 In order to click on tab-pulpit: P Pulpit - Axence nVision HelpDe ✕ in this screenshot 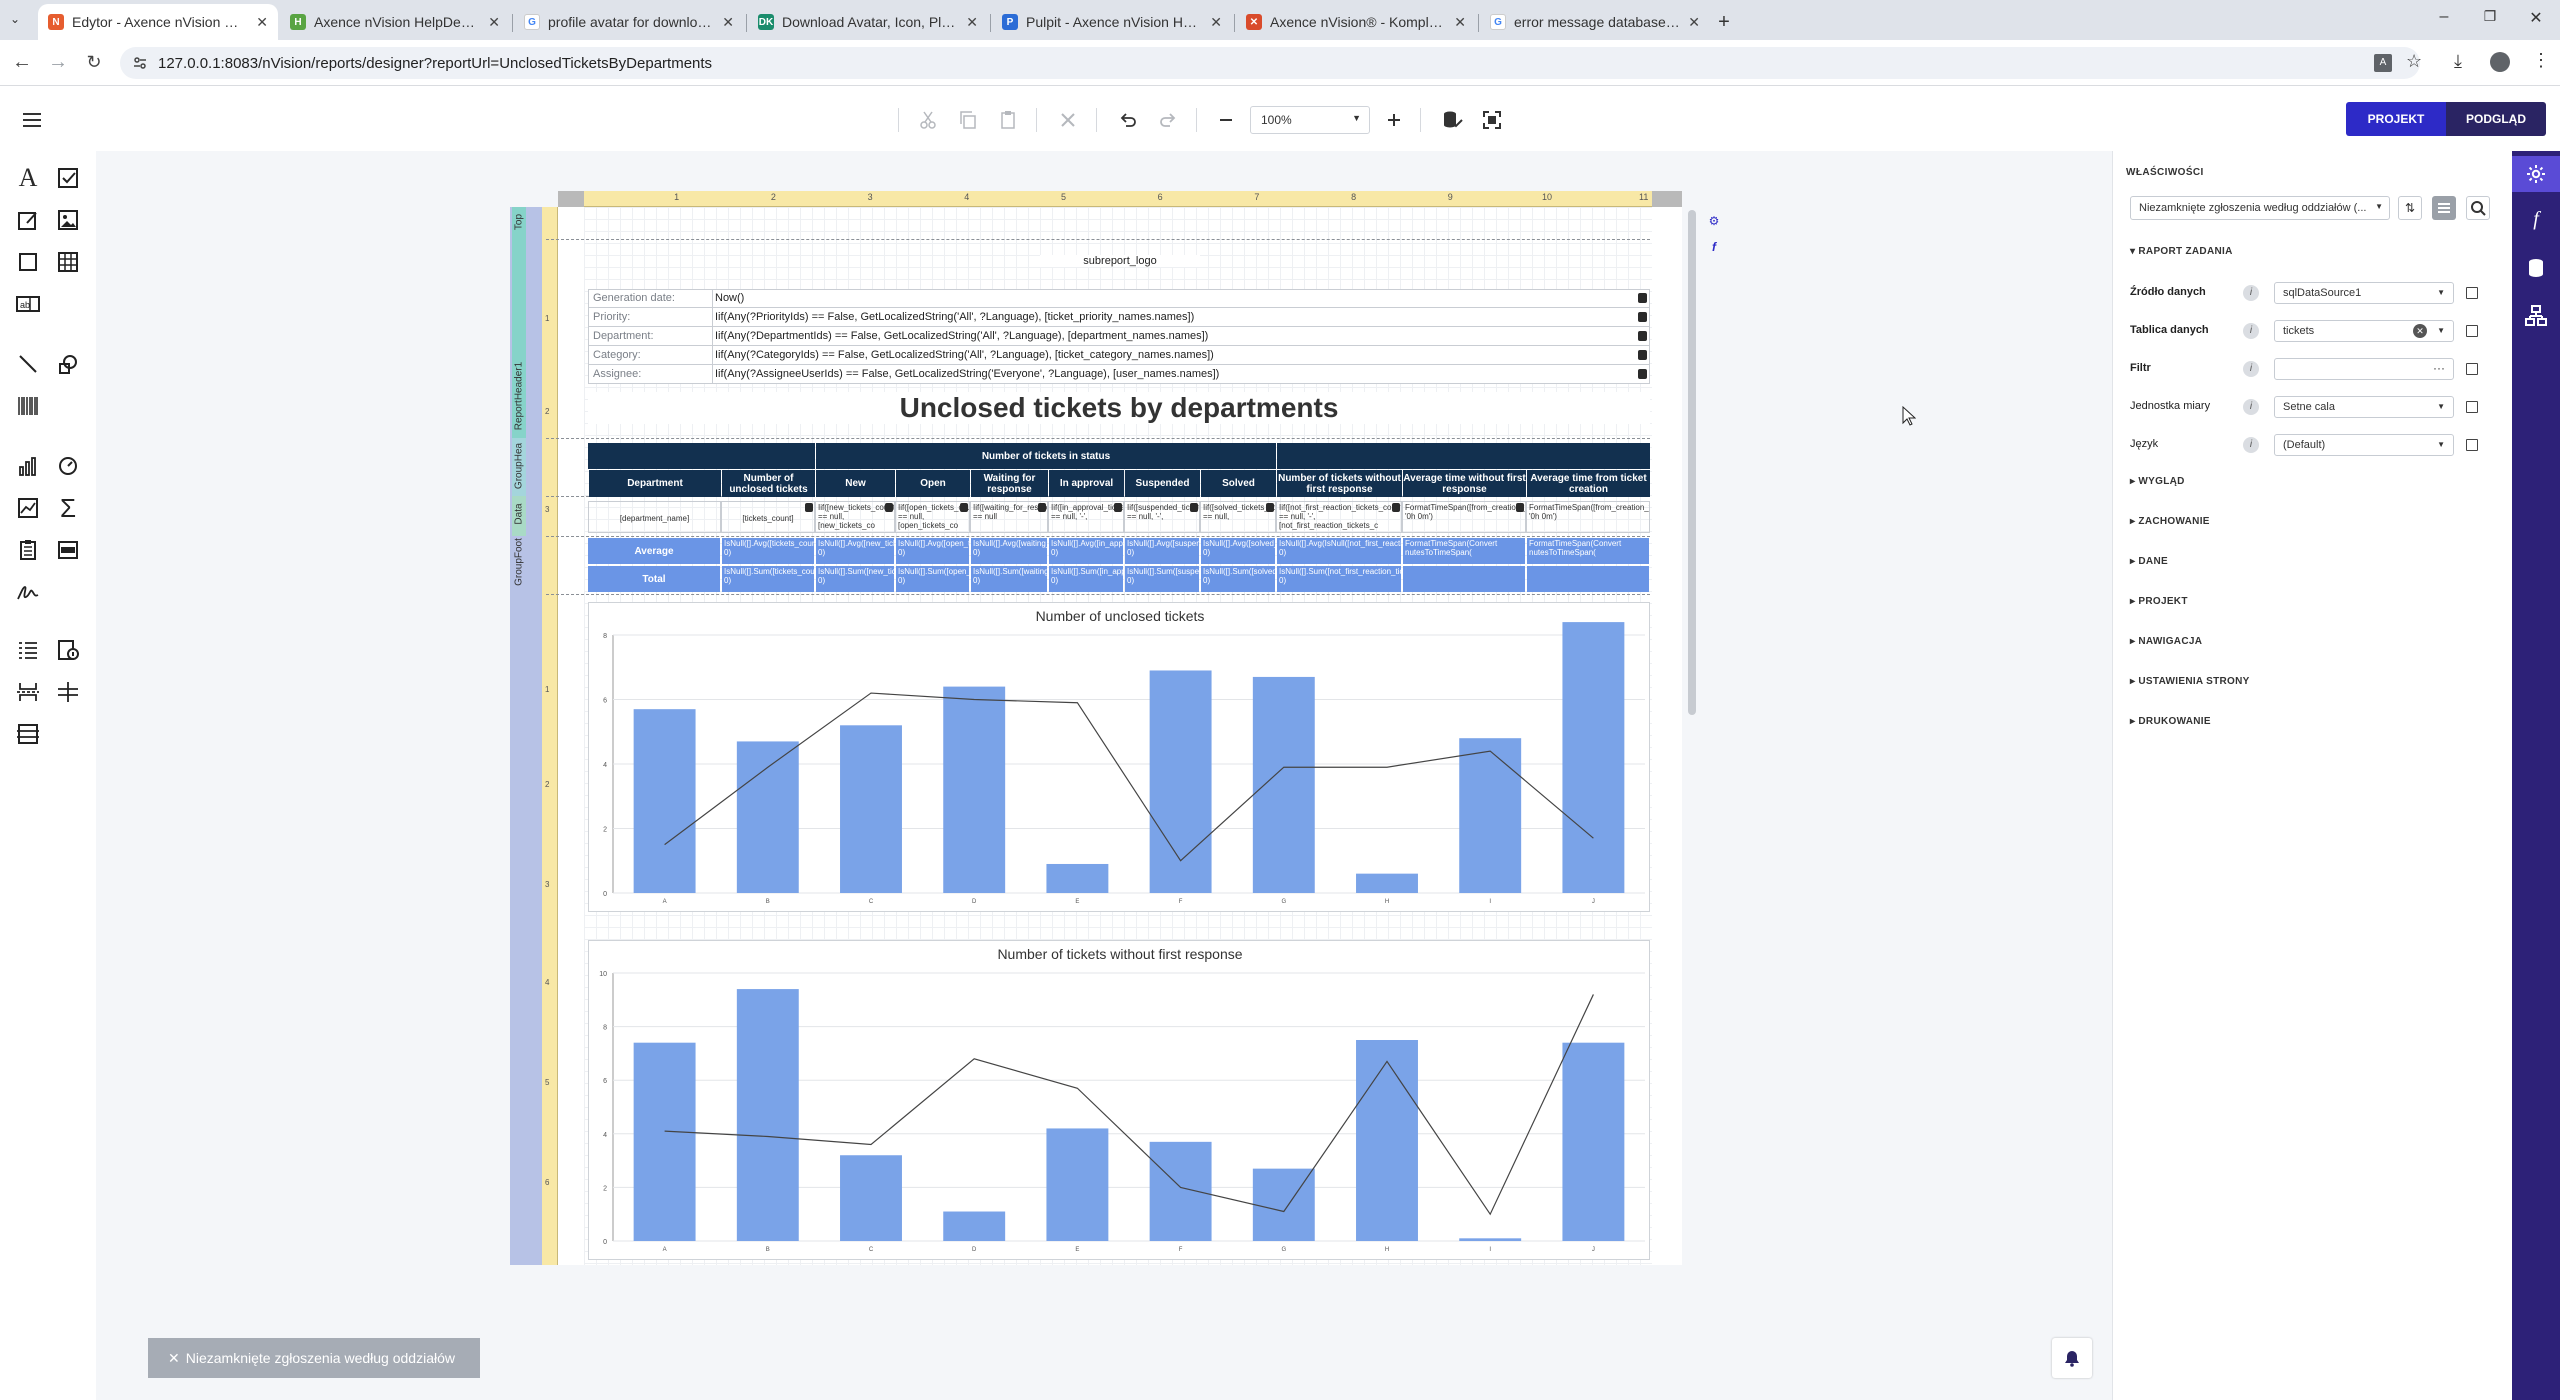, I will do `click(1112, 22)`.